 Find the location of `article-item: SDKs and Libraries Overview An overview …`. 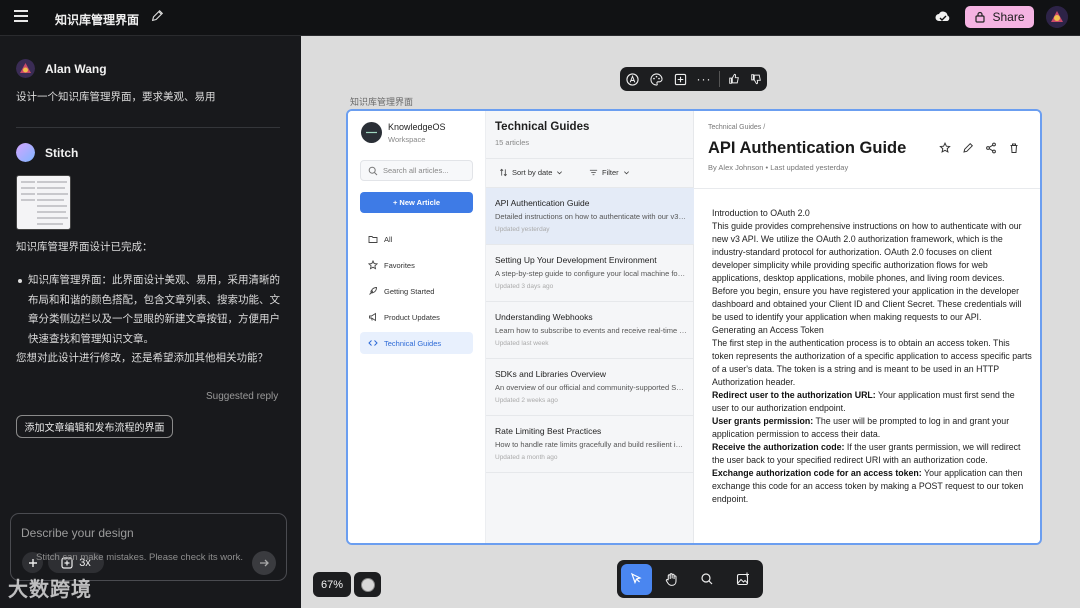

article-item: SDKs and Libraries Overview An overview … is located at coordinates (590, 387).